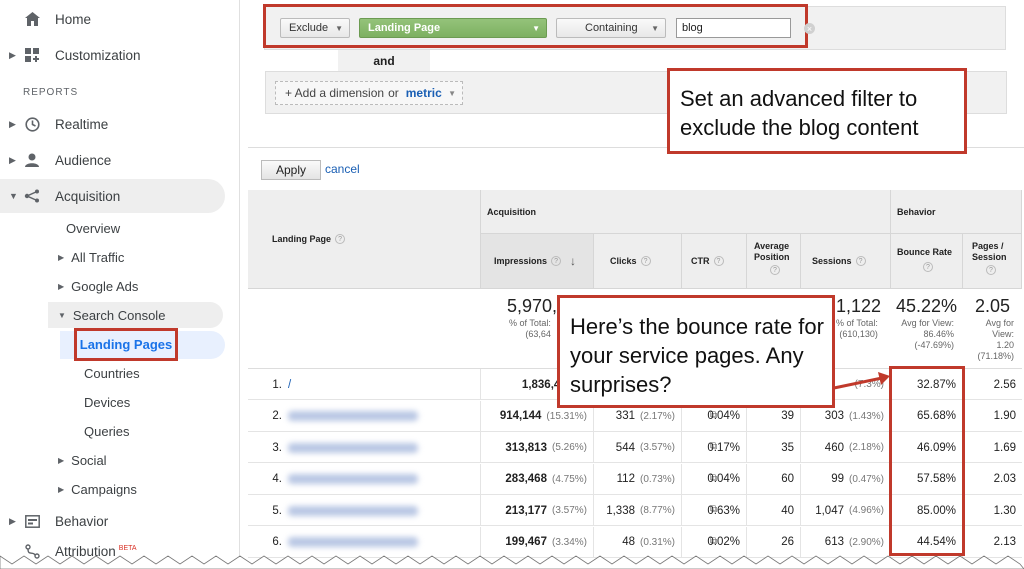 Image resolution: width=1024 pixels, height=569 pixels. What do you see at coordinates (315, 28) in the screenshot?
I see `filter-mode-dropdown: Exclude ▼` at bounding box center [315, 28].